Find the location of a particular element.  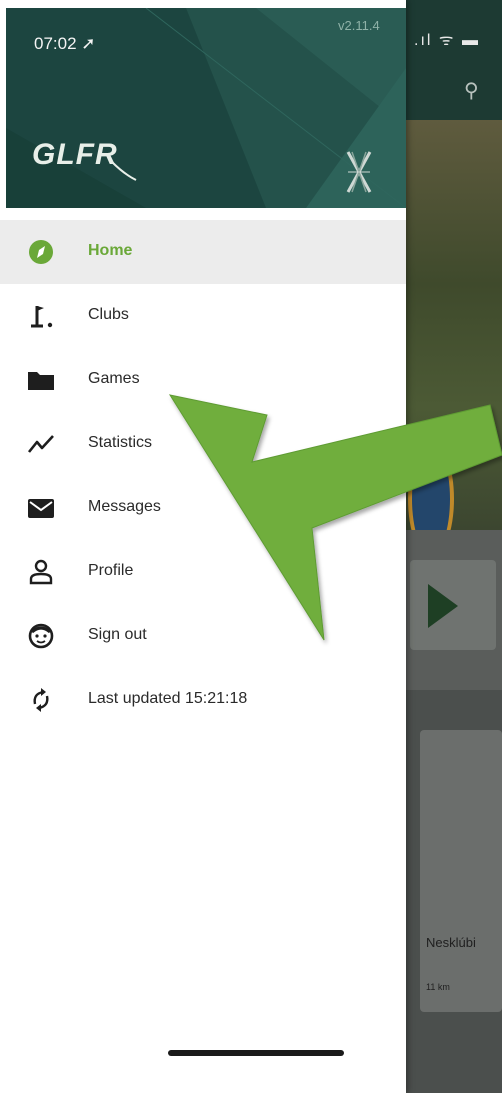

smiley-face-icon is located at coordinates (41, 636).